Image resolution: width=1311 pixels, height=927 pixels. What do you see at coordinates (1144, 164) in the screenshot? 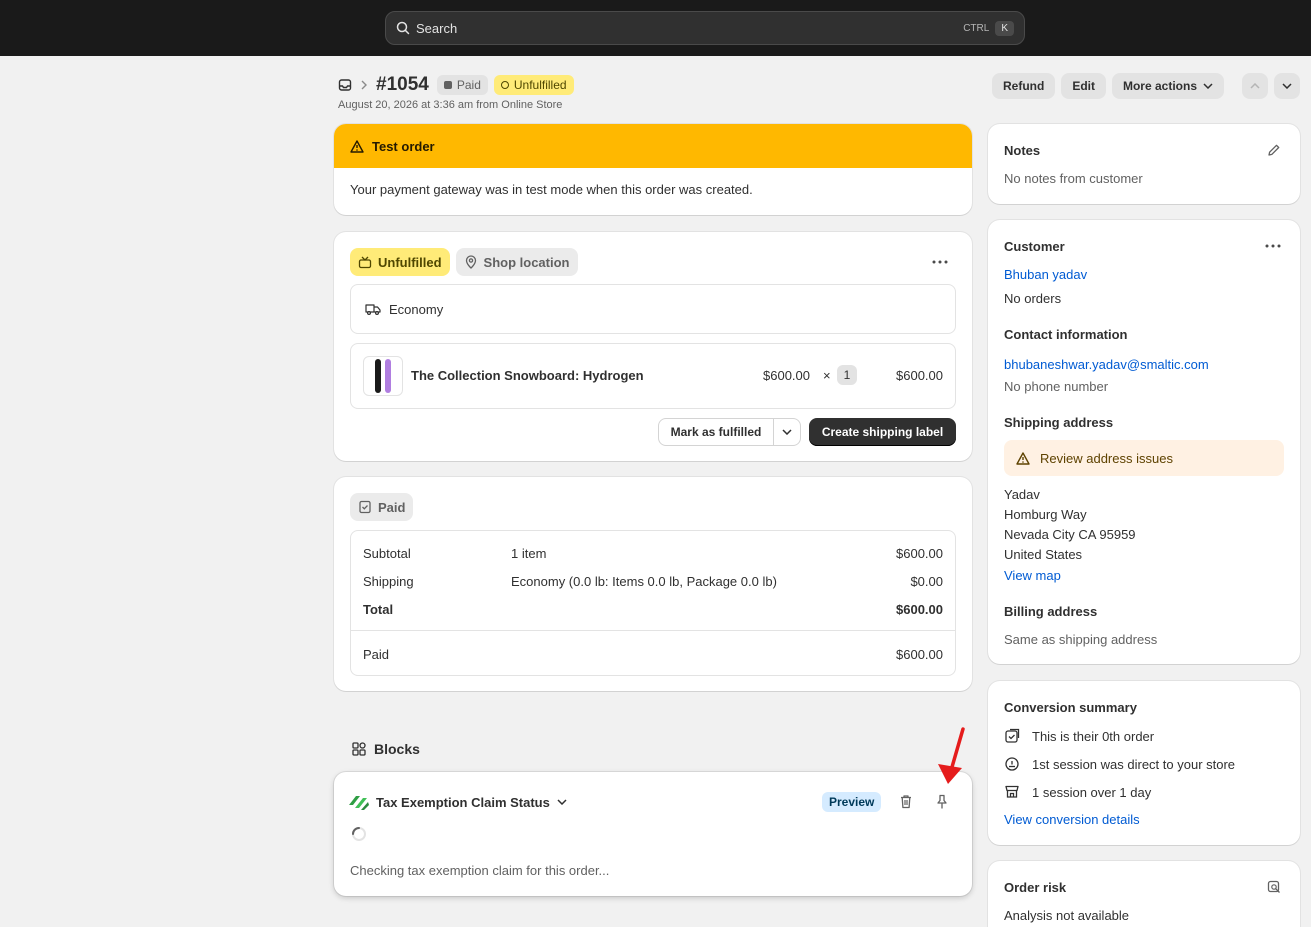
I see `notes-card: Notes No notes from customer` at bounding box center [1144, 164].